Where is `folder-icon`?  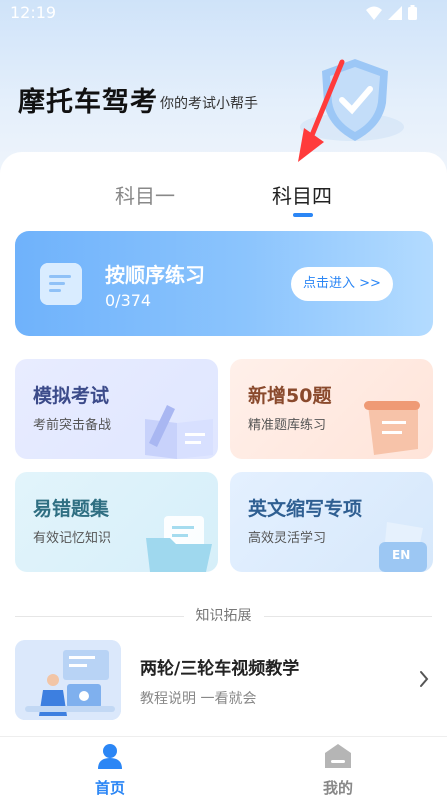 folder-icon is located at coordinates (179, 544).